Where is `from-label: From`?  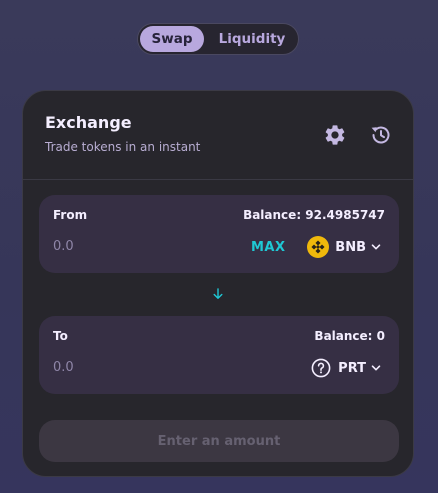
from-label: From is located at coordinates (70, 215).